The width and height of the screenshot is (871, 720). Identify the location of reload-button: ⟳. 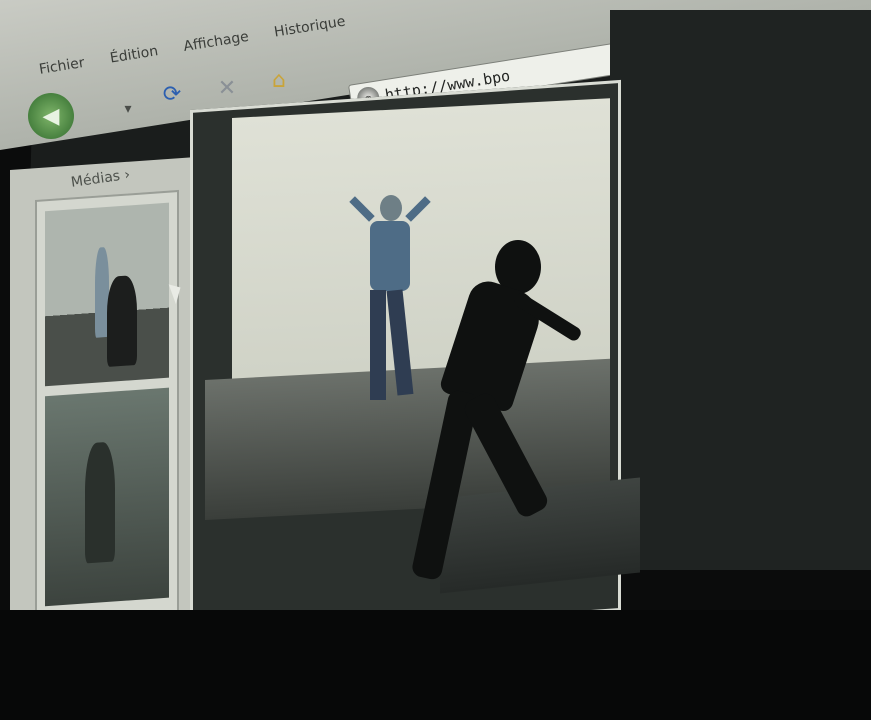
(172, 94).